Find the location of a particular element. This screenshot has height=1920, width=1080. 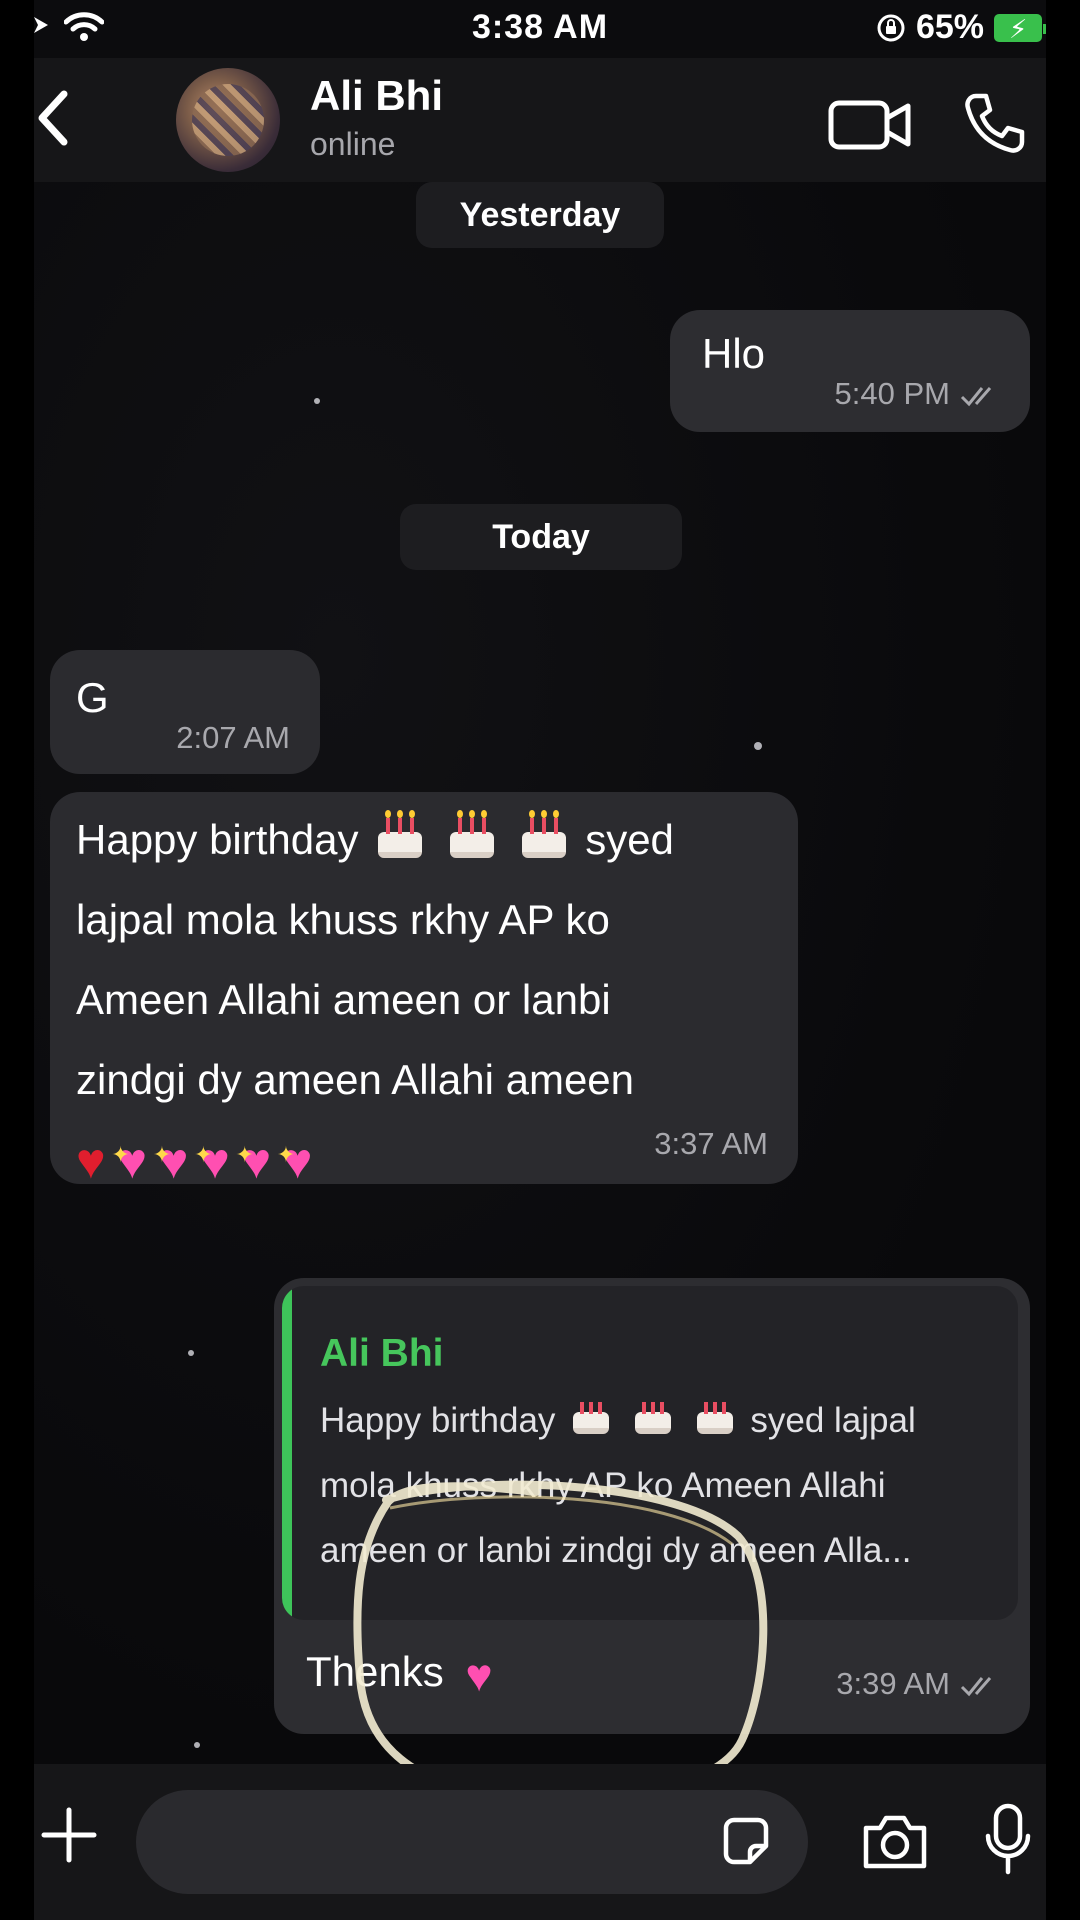

phone-icon is located at coordinates (994, 124).